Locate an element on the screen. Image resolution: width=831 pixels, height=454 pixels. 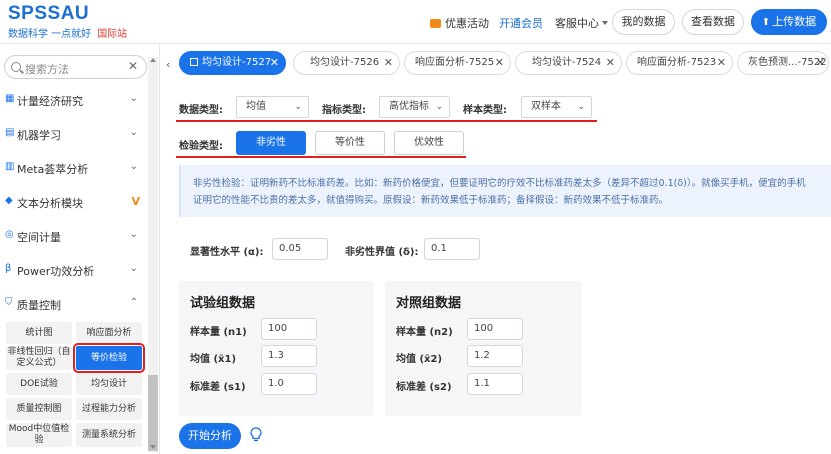
customer-service-label: 客服中心 is located at coordinates (577, 23).